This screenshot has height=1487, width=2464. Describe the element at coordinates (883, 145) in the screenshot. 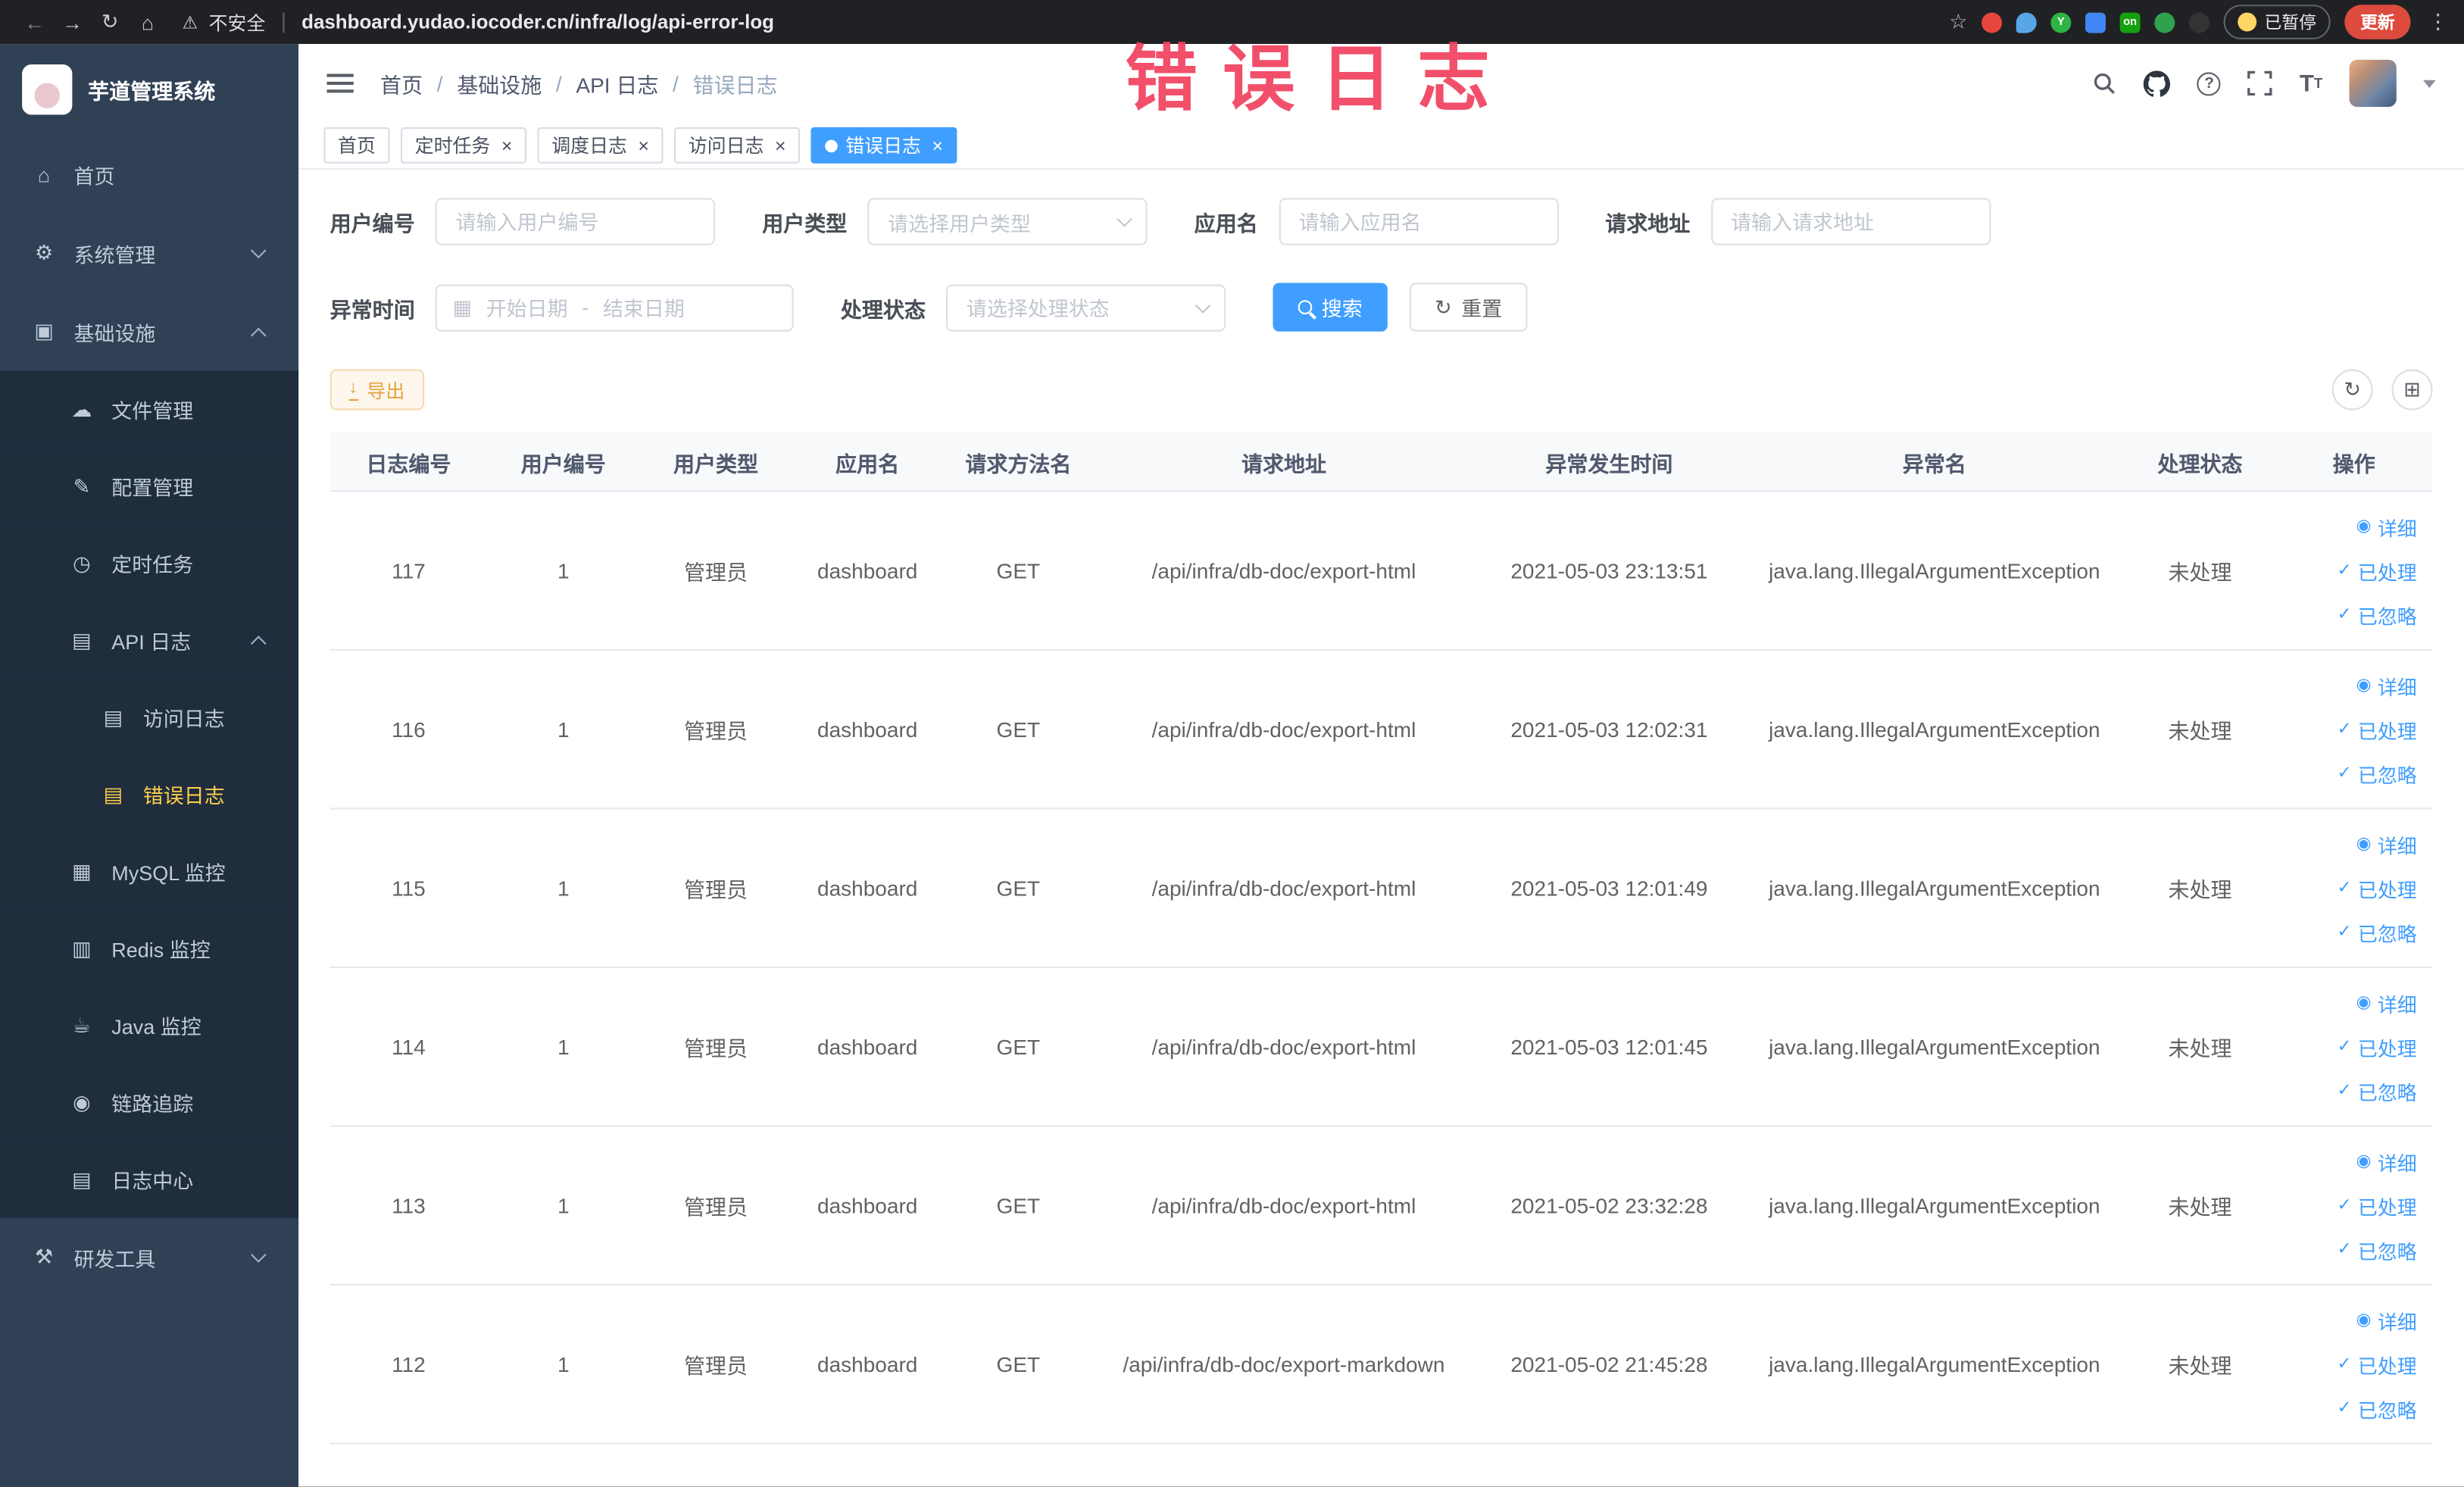

I see `tab-5: 错误日志 ×` at that location.